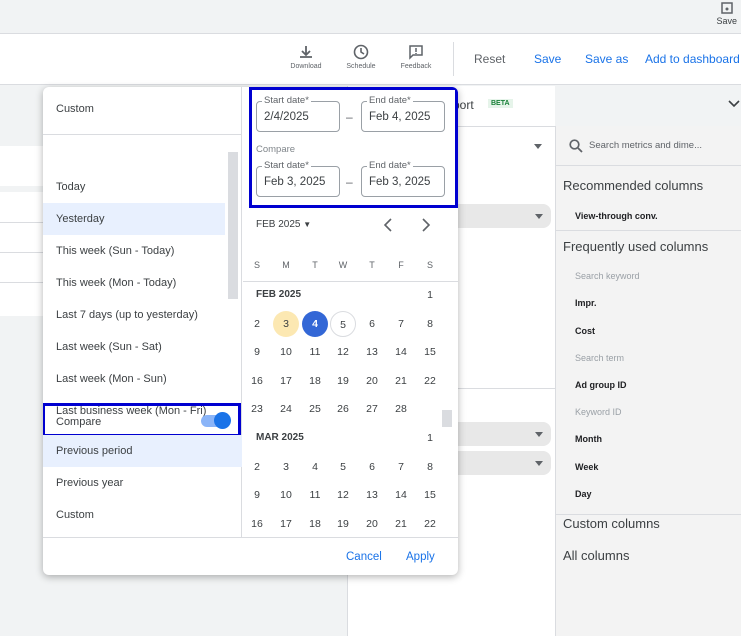  Describe the element at coordinates (142, 109) in the screenshot. I see `preset-custom: Custom` at that location.